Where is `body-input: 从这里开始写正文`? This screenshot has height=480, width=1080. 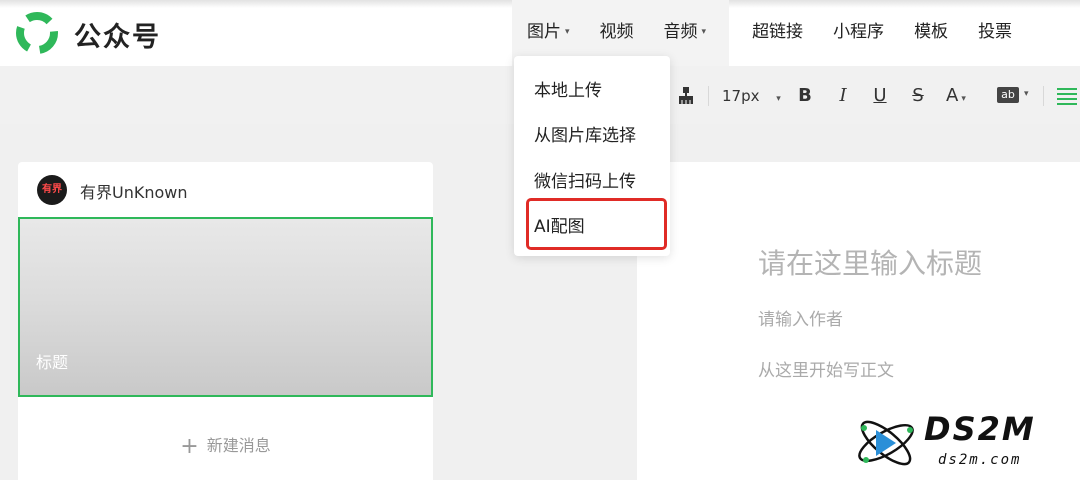 body-input: 从这里开始写正文 is located at coordinates (826, 368).